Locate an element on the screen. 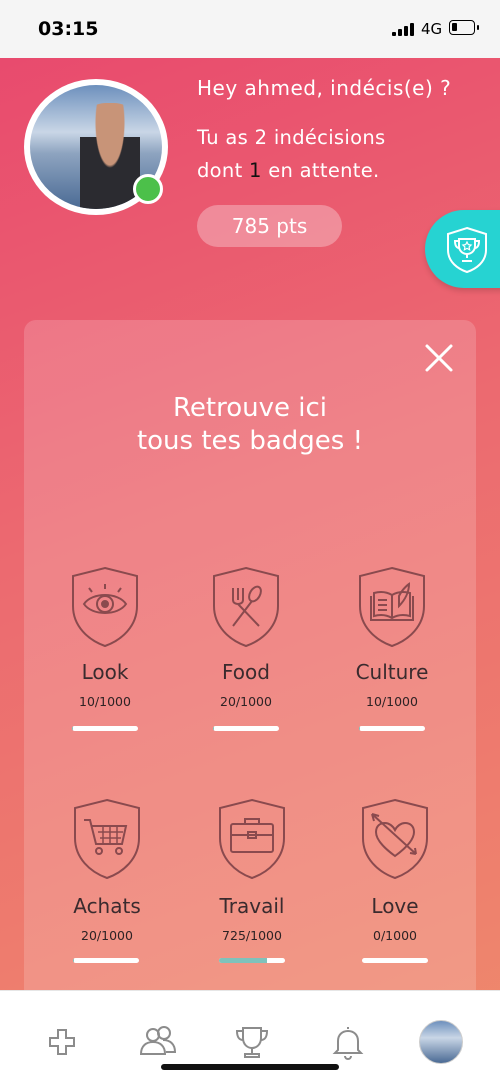 The width and height of the screenshot is (500, 1084). bell-icon is located at coordinates (348, 1044).